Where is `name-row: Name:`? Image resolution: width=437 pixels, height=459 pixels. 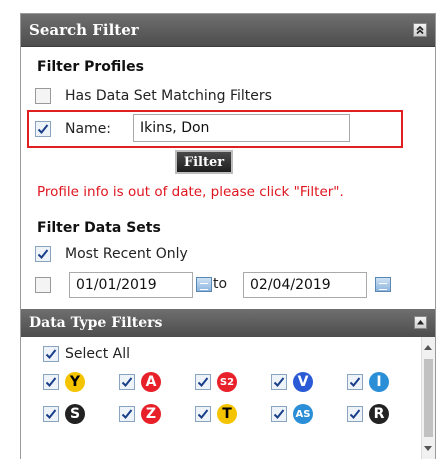 name-row: Name: is located at coordinates (73, 129).